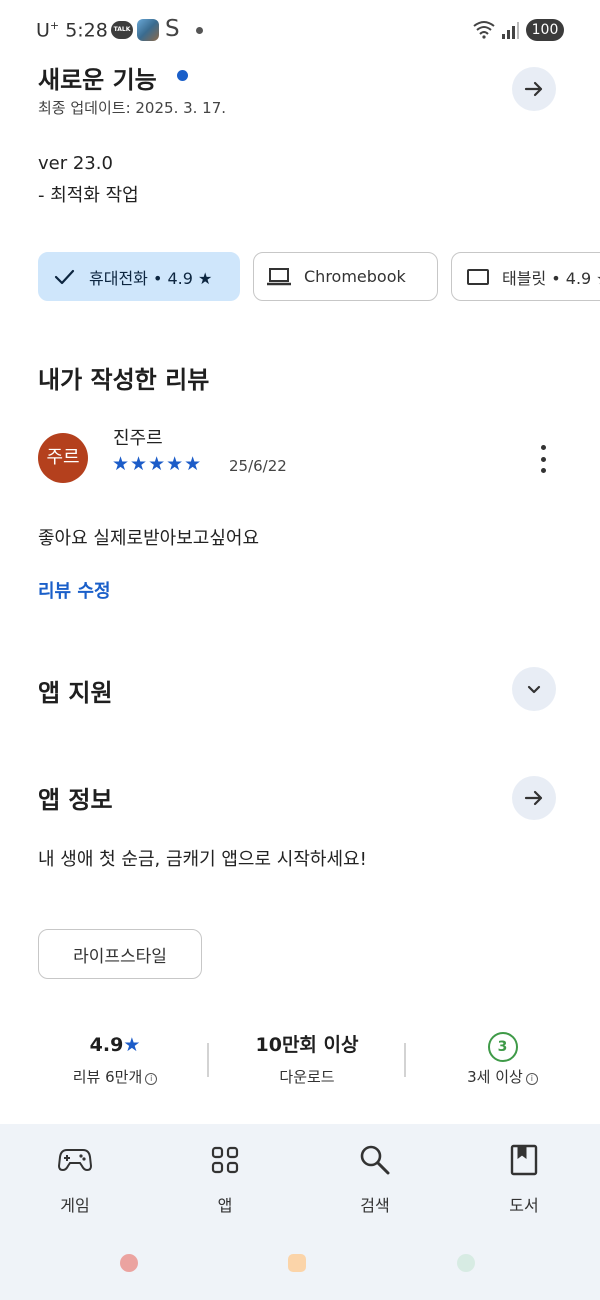  Describe the element at coordinates (182, 75) in the screenshot. I see `new-indicator-dot-icon` at that location.